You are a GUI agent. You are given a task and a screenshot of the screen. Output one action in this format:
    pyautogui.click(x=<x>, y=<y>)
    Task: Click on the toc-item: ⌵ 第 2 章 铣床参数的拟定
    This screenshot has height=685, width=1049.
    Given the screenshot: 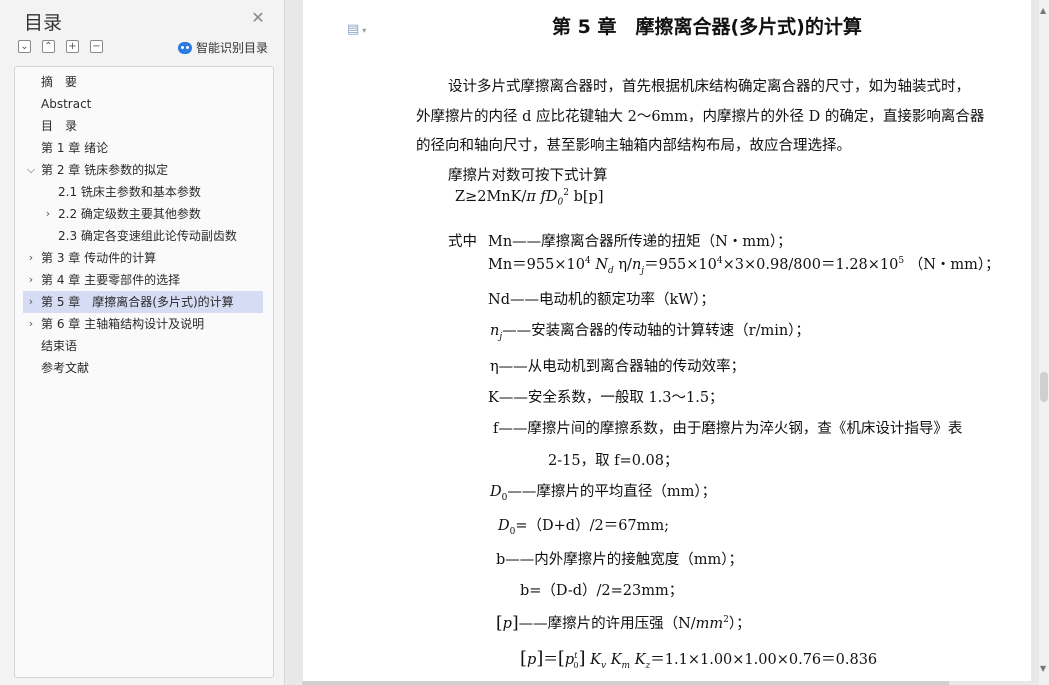 What is the action you would take?
    pyautogui.click(x=143, y=170)
    